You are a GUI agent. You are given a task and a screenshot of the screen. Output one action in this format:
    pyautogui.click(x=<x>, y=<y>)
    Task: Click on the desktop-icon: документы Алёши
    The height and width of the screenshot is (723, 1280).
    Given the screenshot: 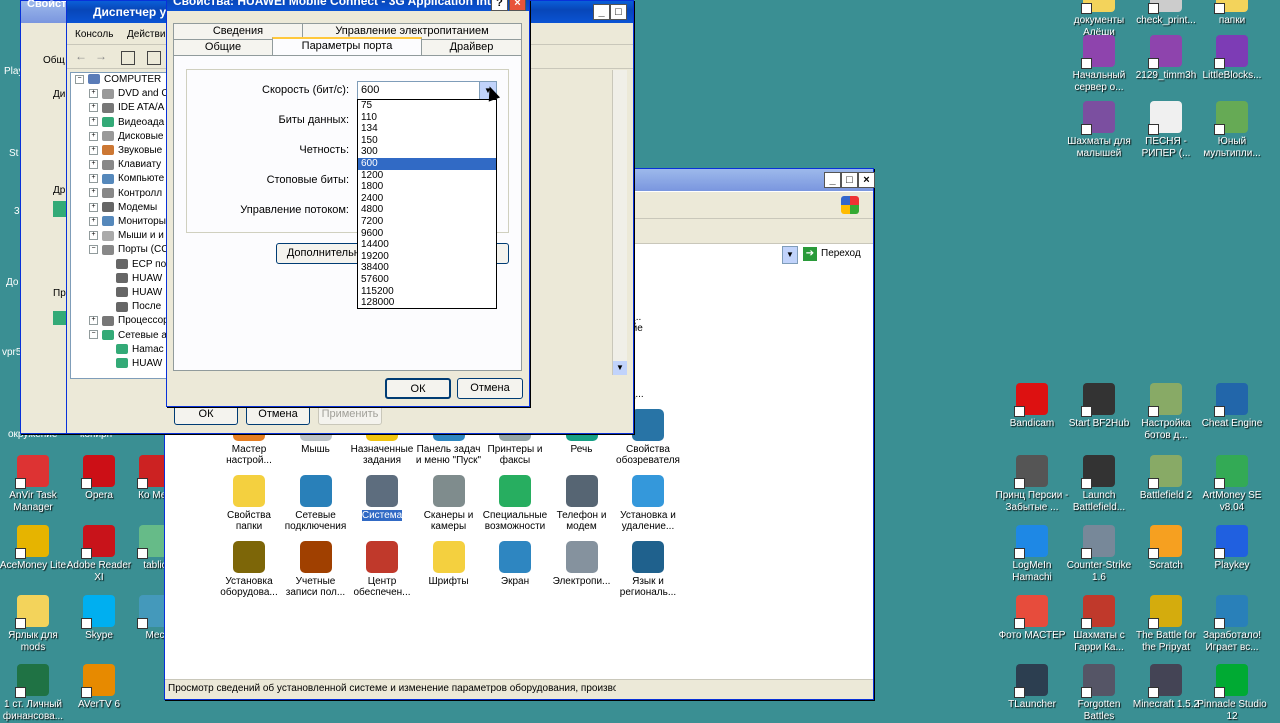 What is the action you would take?
    pyautogui.click(x=1099, y=19)
    